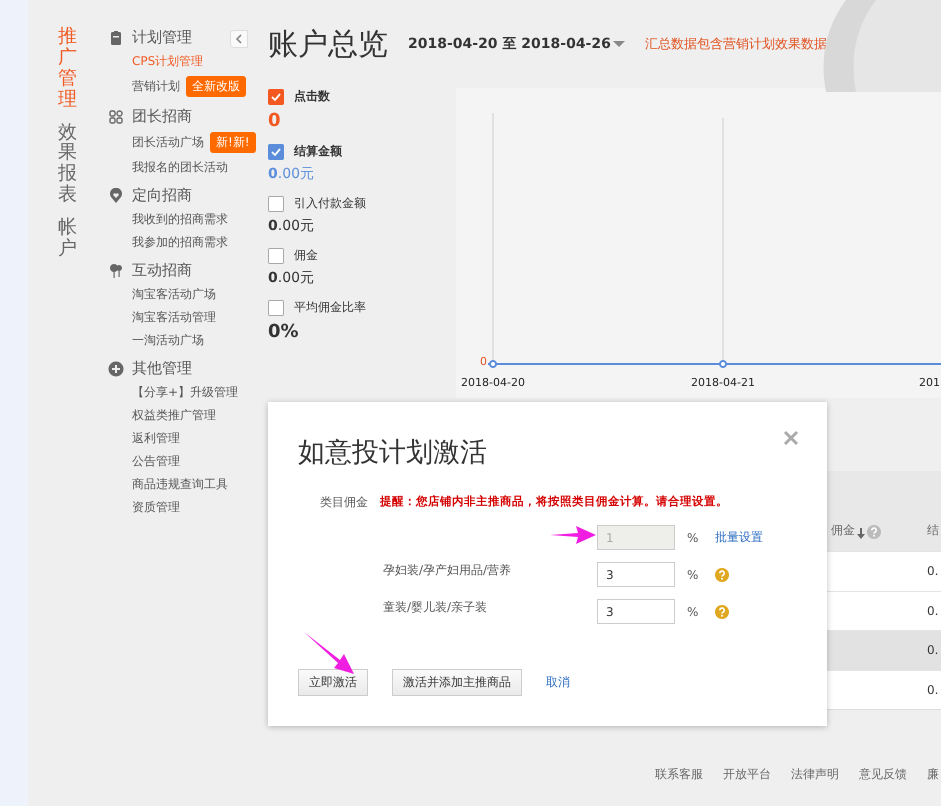  What do you see at coordinates (116, 116) in the screenshot?
I see `grid-icon` at bounding box center [116, 116].